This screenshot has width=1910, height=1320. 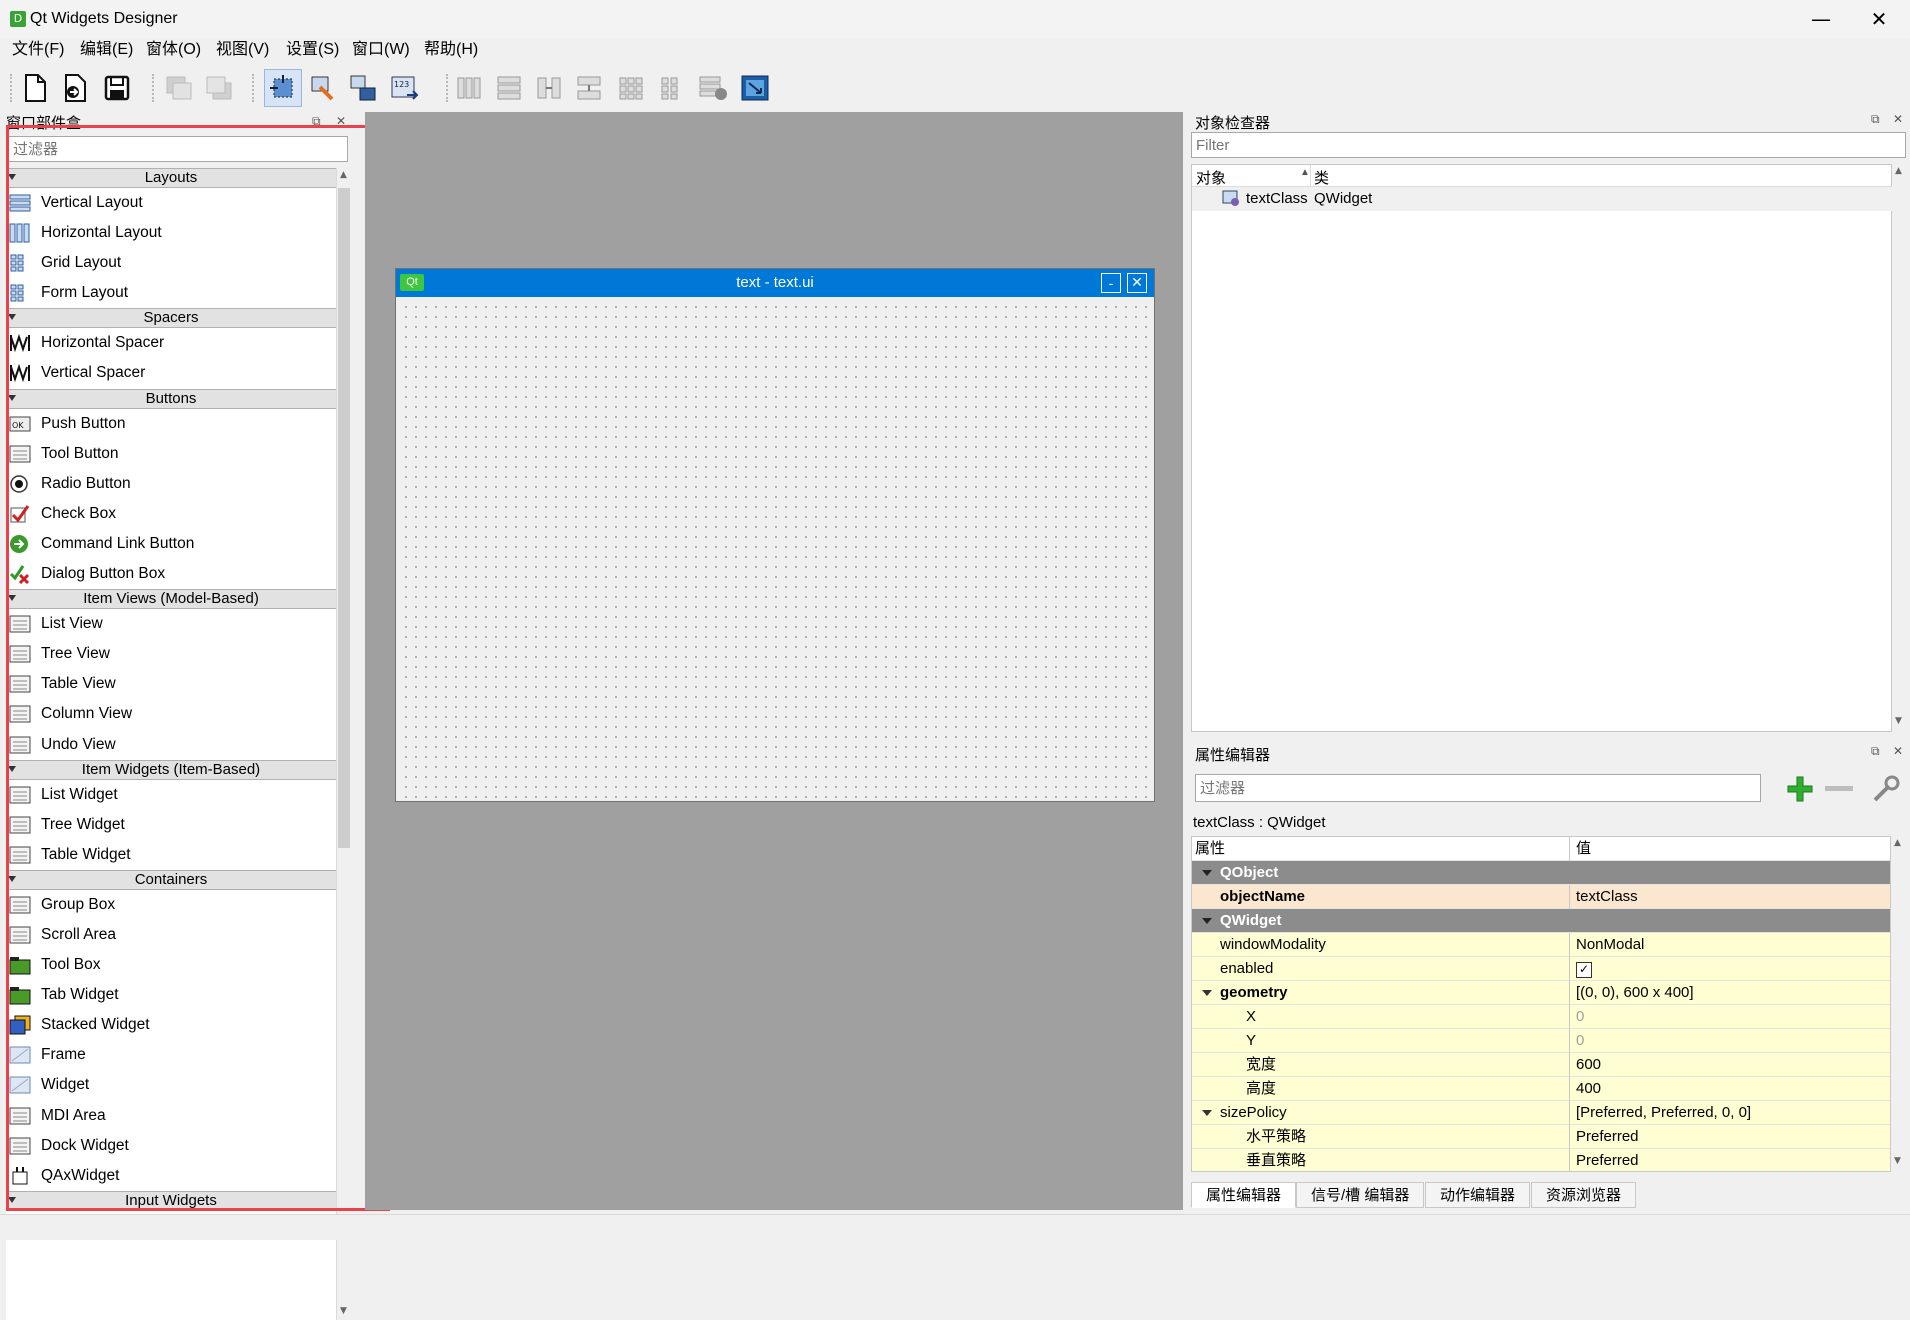 What do you see at coordinates (179, 88) in the screenshot?
I see `bring-to-front-icon` at bounding box center [179, 88].